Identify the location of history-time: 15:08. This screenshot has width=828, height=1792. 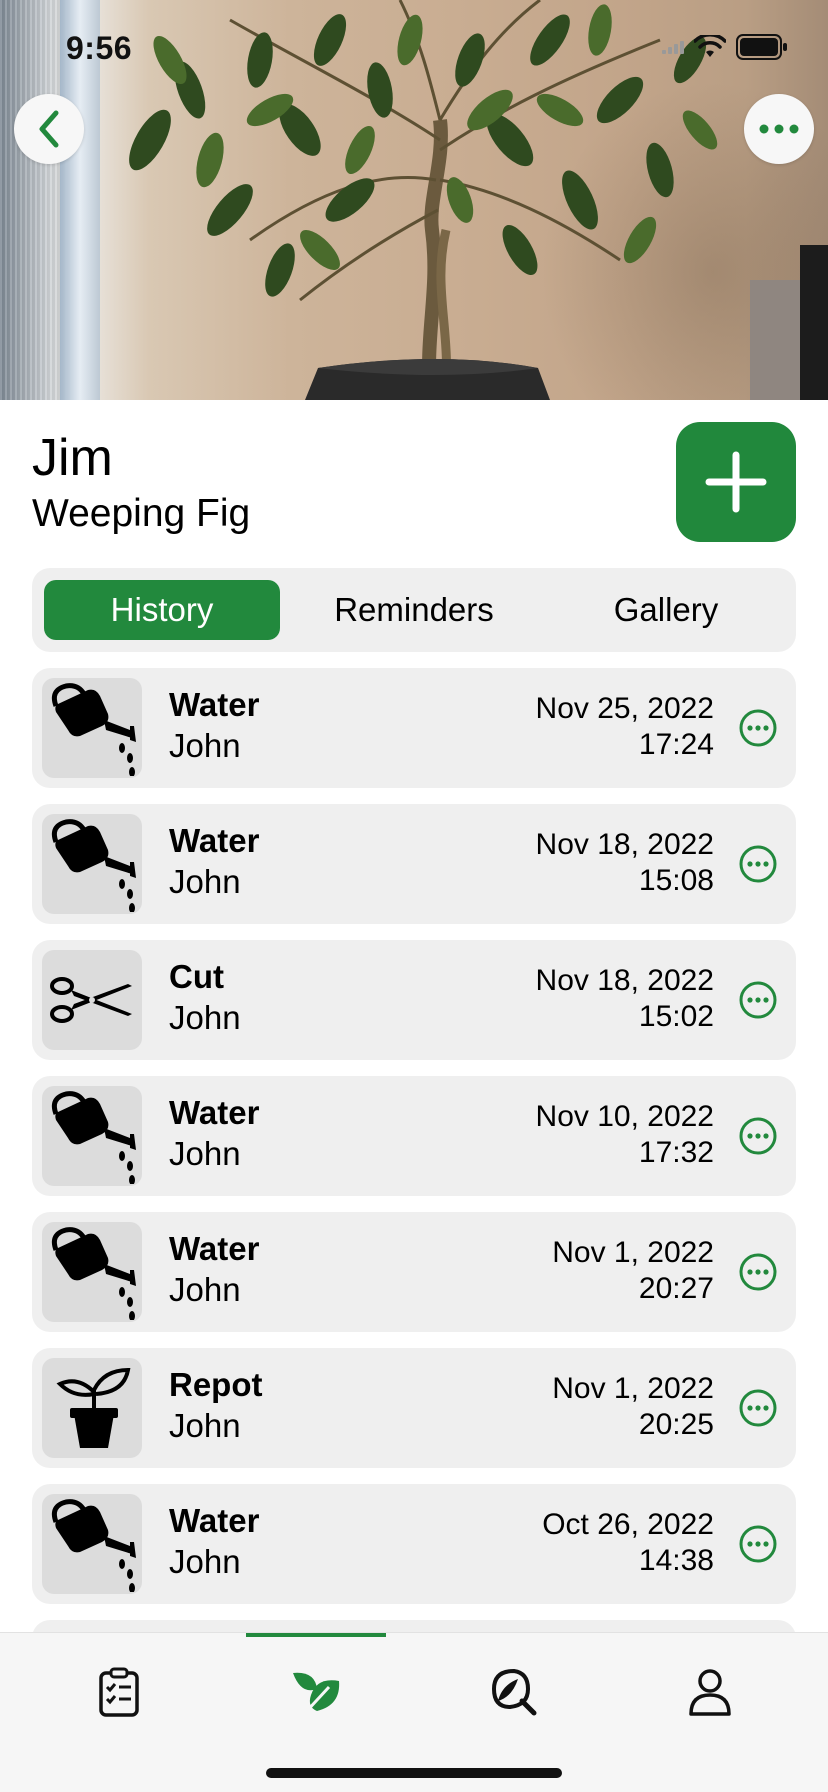
(676, 880).